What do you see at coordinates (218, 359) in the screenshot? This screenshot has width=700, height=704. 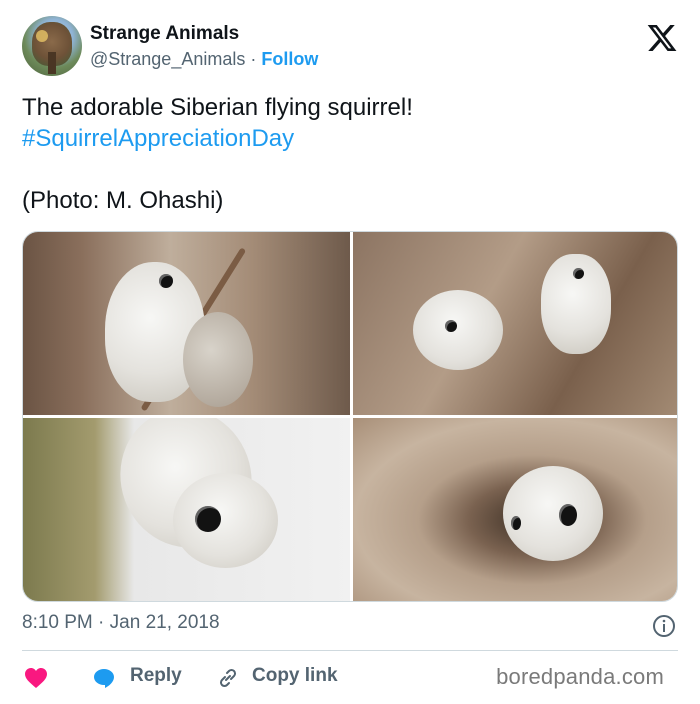 I see `squirrel-tail-shape` at bounding box center [218, 359].